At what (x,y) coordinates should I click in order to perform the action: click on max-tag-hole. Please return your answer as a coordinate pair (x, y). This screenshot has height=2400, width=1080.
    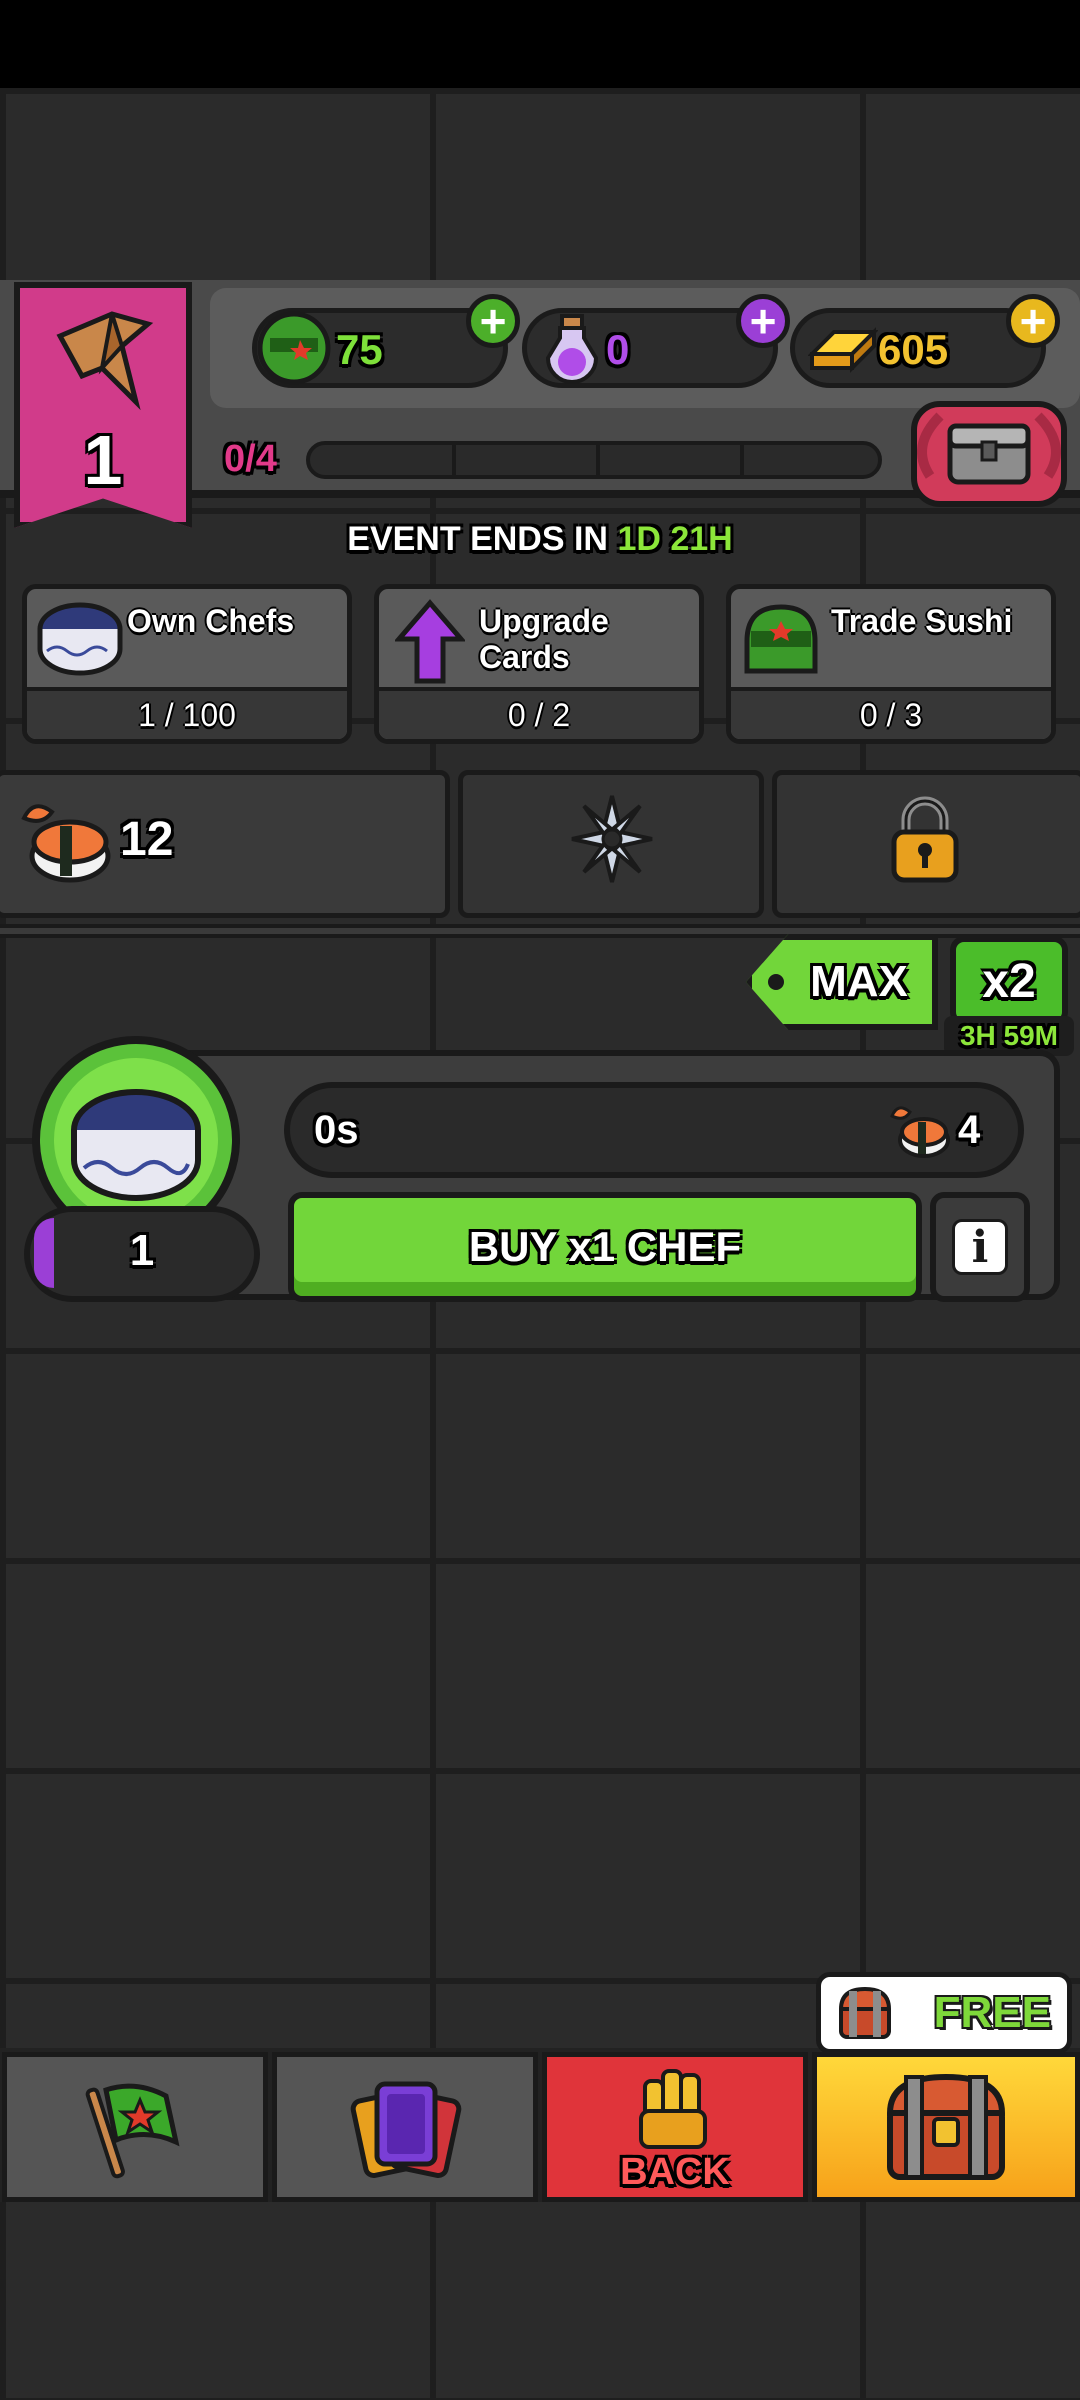
    Looking at the image, I should click on (776, 982).